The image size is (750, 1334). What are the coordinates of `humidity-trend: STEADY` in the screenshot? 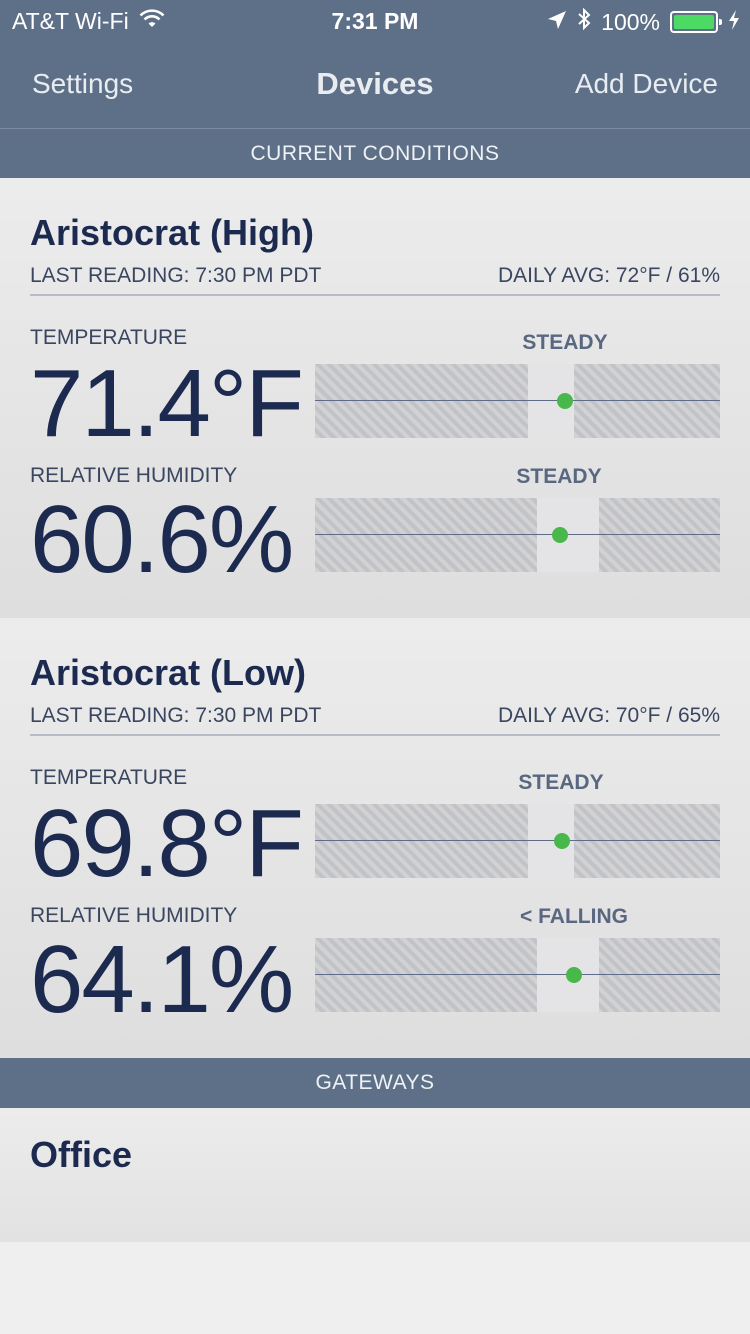 It's located at (559, 476).